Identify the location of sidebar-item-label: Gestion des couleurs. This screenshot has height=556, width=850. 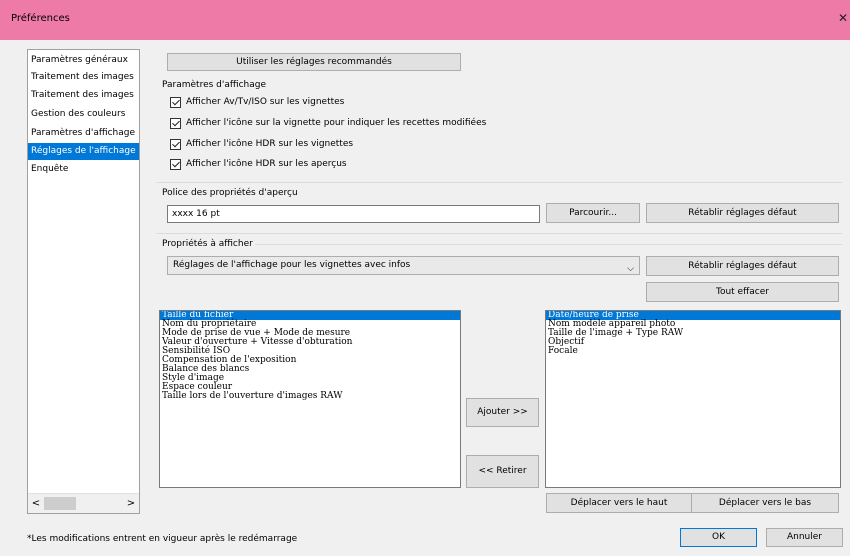
(78, 114).